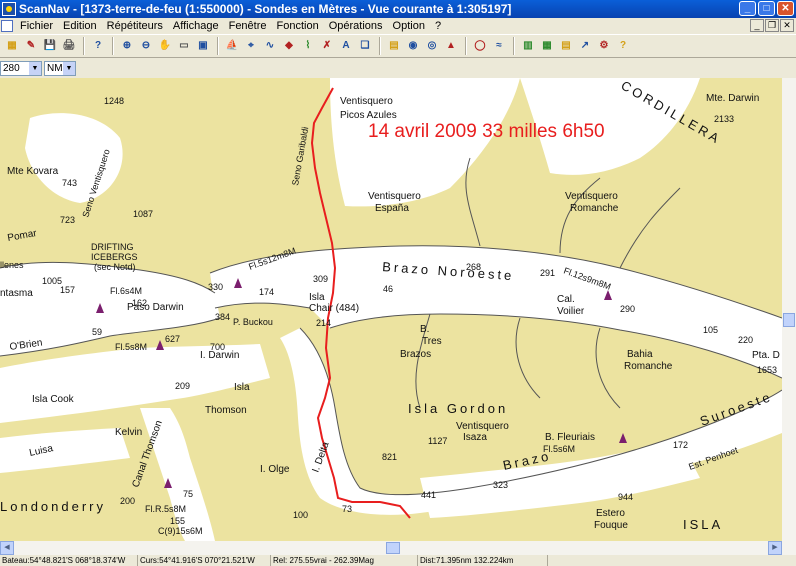 The image size is (796, 566). I want to click on mdi-minimize-button: _, so click(757, 25).